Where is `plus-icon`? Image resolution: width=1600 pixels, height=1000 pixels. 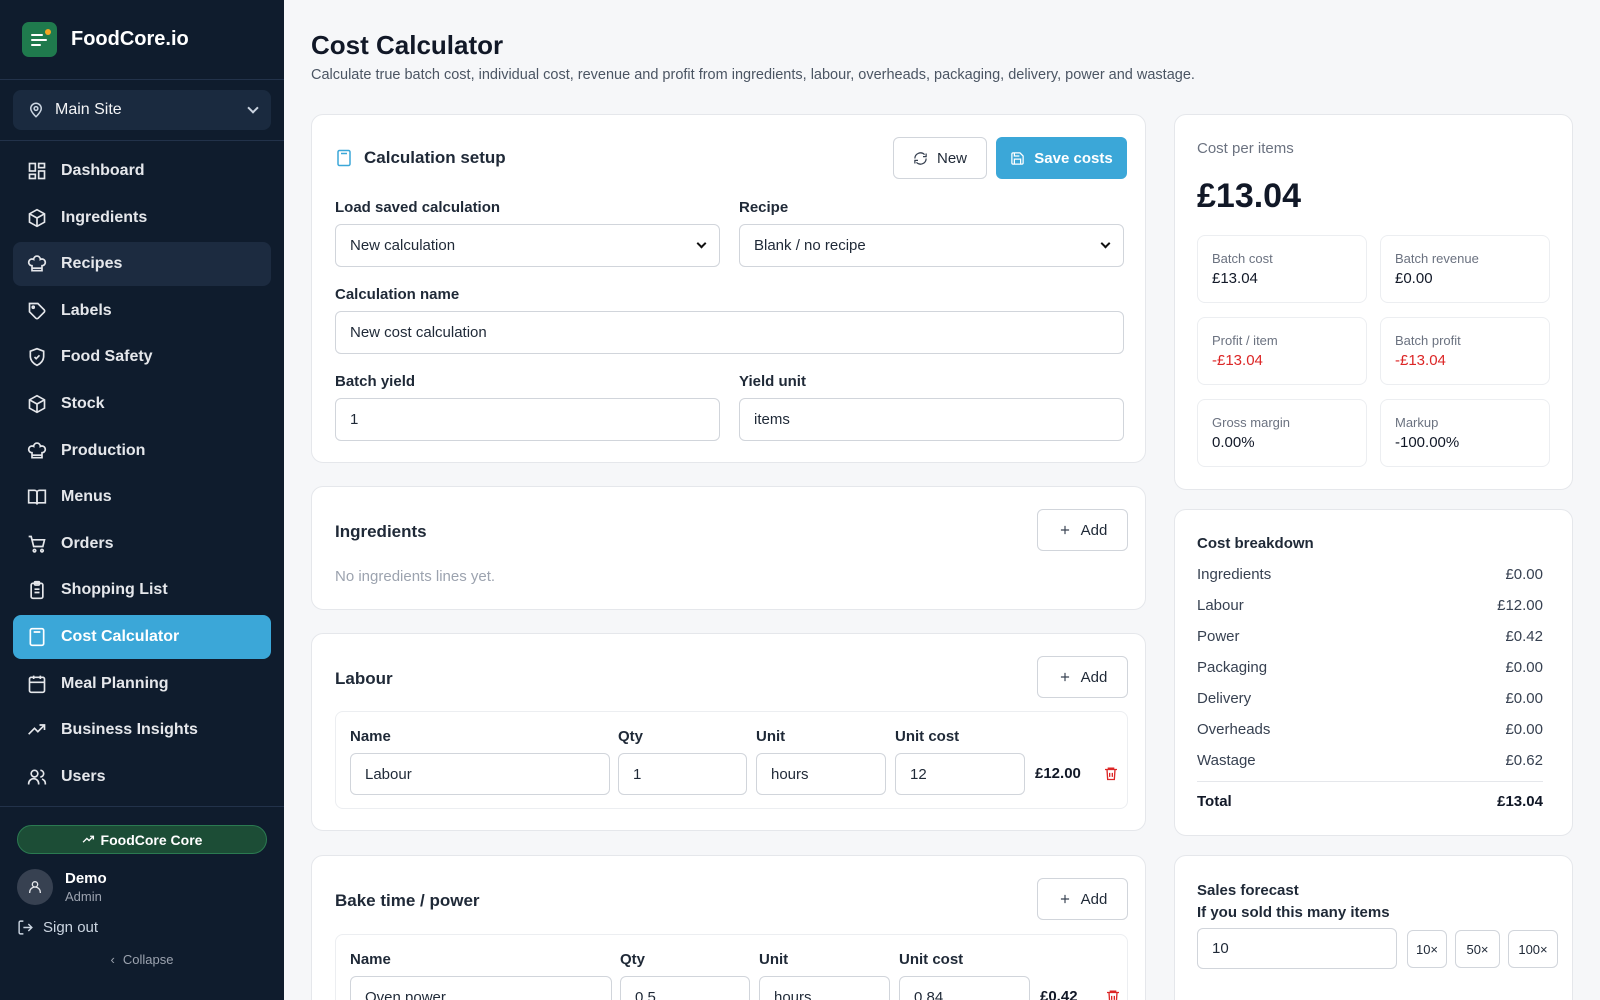 plus-icon is located at coordinates (1065, 677).